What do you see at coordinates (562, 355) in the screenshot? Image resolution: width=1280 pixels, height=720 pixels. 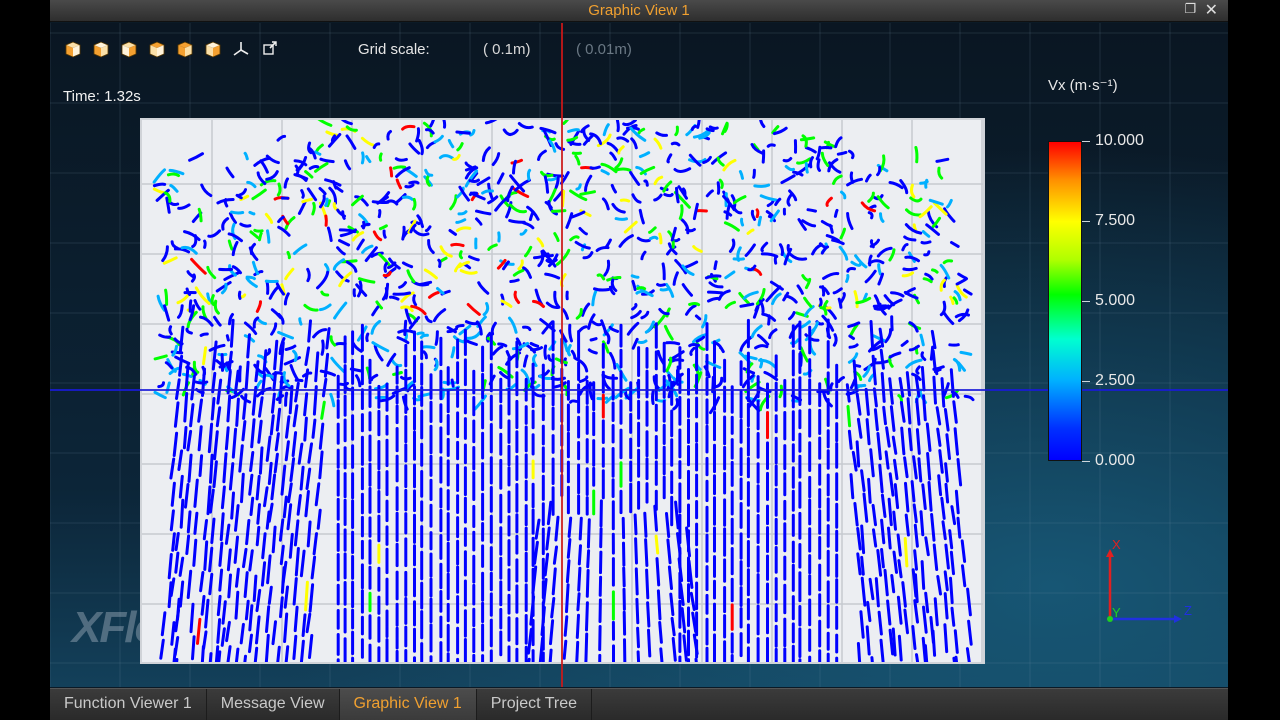 I see `vertical-section-line` at bounding box center [562, 355].